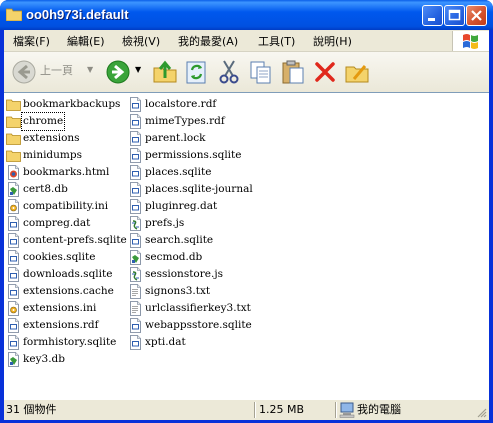 The width and height of the screenshot is (493, 423). I want to click on file-name: urlclassifierkey3.txt, so click(198, 308).